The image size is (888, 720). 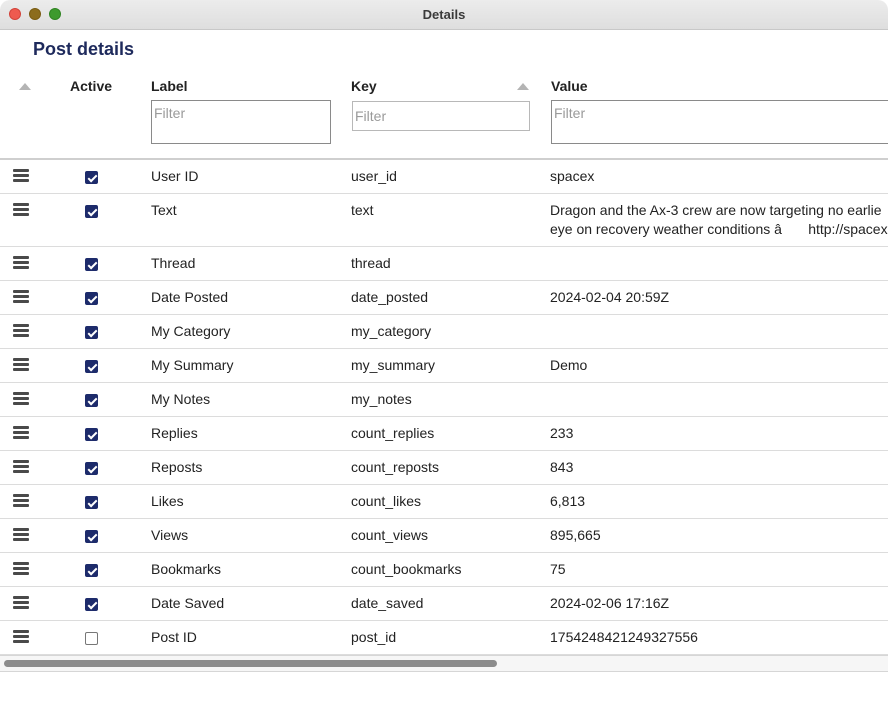 What do you see at coordinates (192, 365) in the screenshot?
I see `row-label: My Summary` at bounding box center [192, 365].